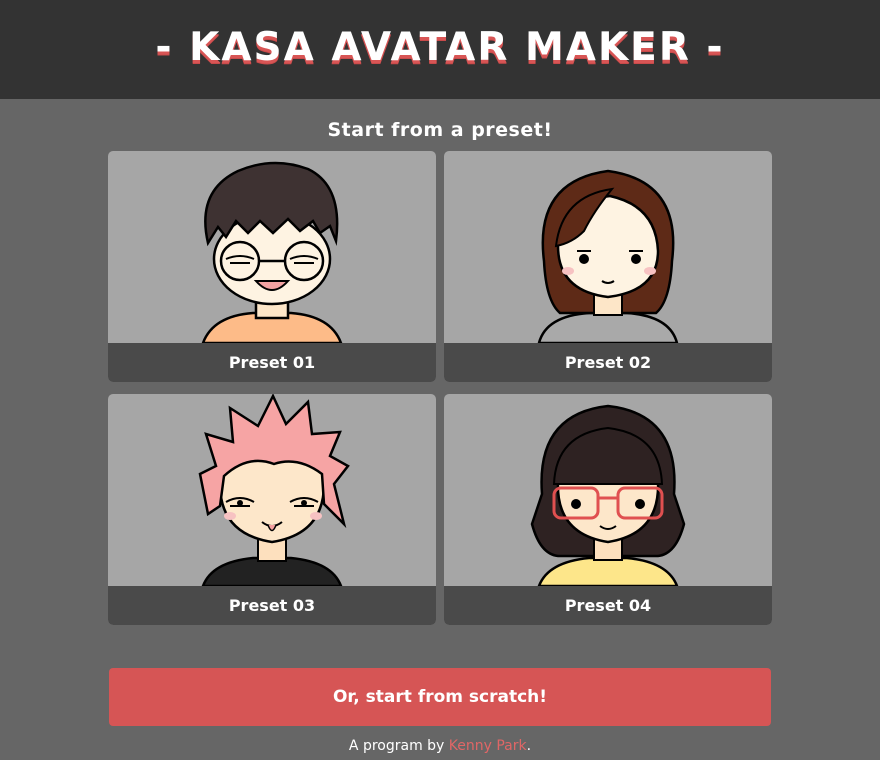 Image resolution: width=880 pixels, height=760 pixels. What do you see at coordinates (608, 256) in the screenshot?
I see `girl-brown-hair-avatar` at bounding box center [608, 256].